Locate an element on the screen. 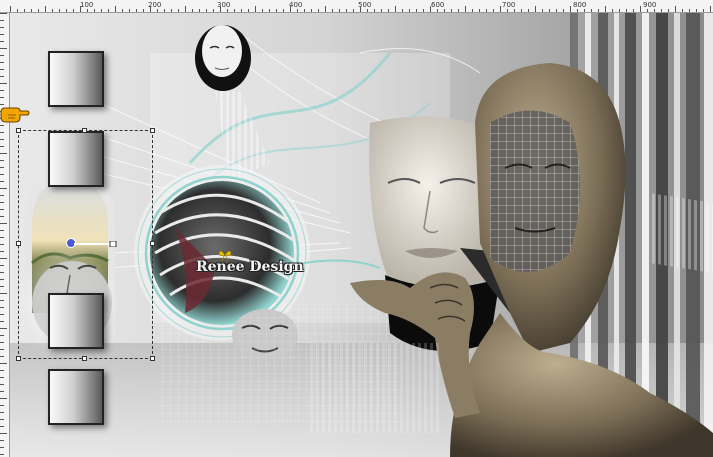 This screenshot has width=713, height=457. resize-handle-top is located at coordinates (84, 130).